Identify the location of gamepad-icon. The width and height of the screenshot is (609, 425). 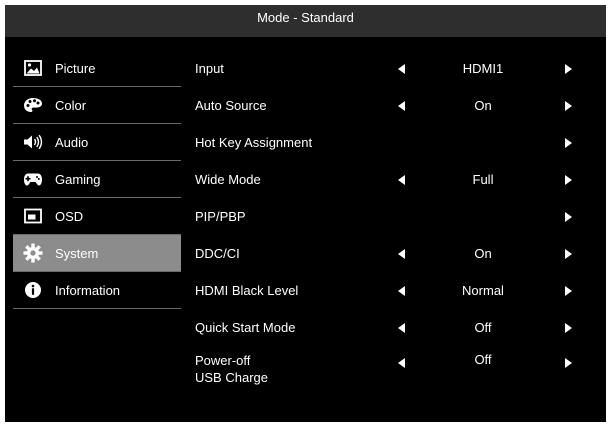
(33, 179).